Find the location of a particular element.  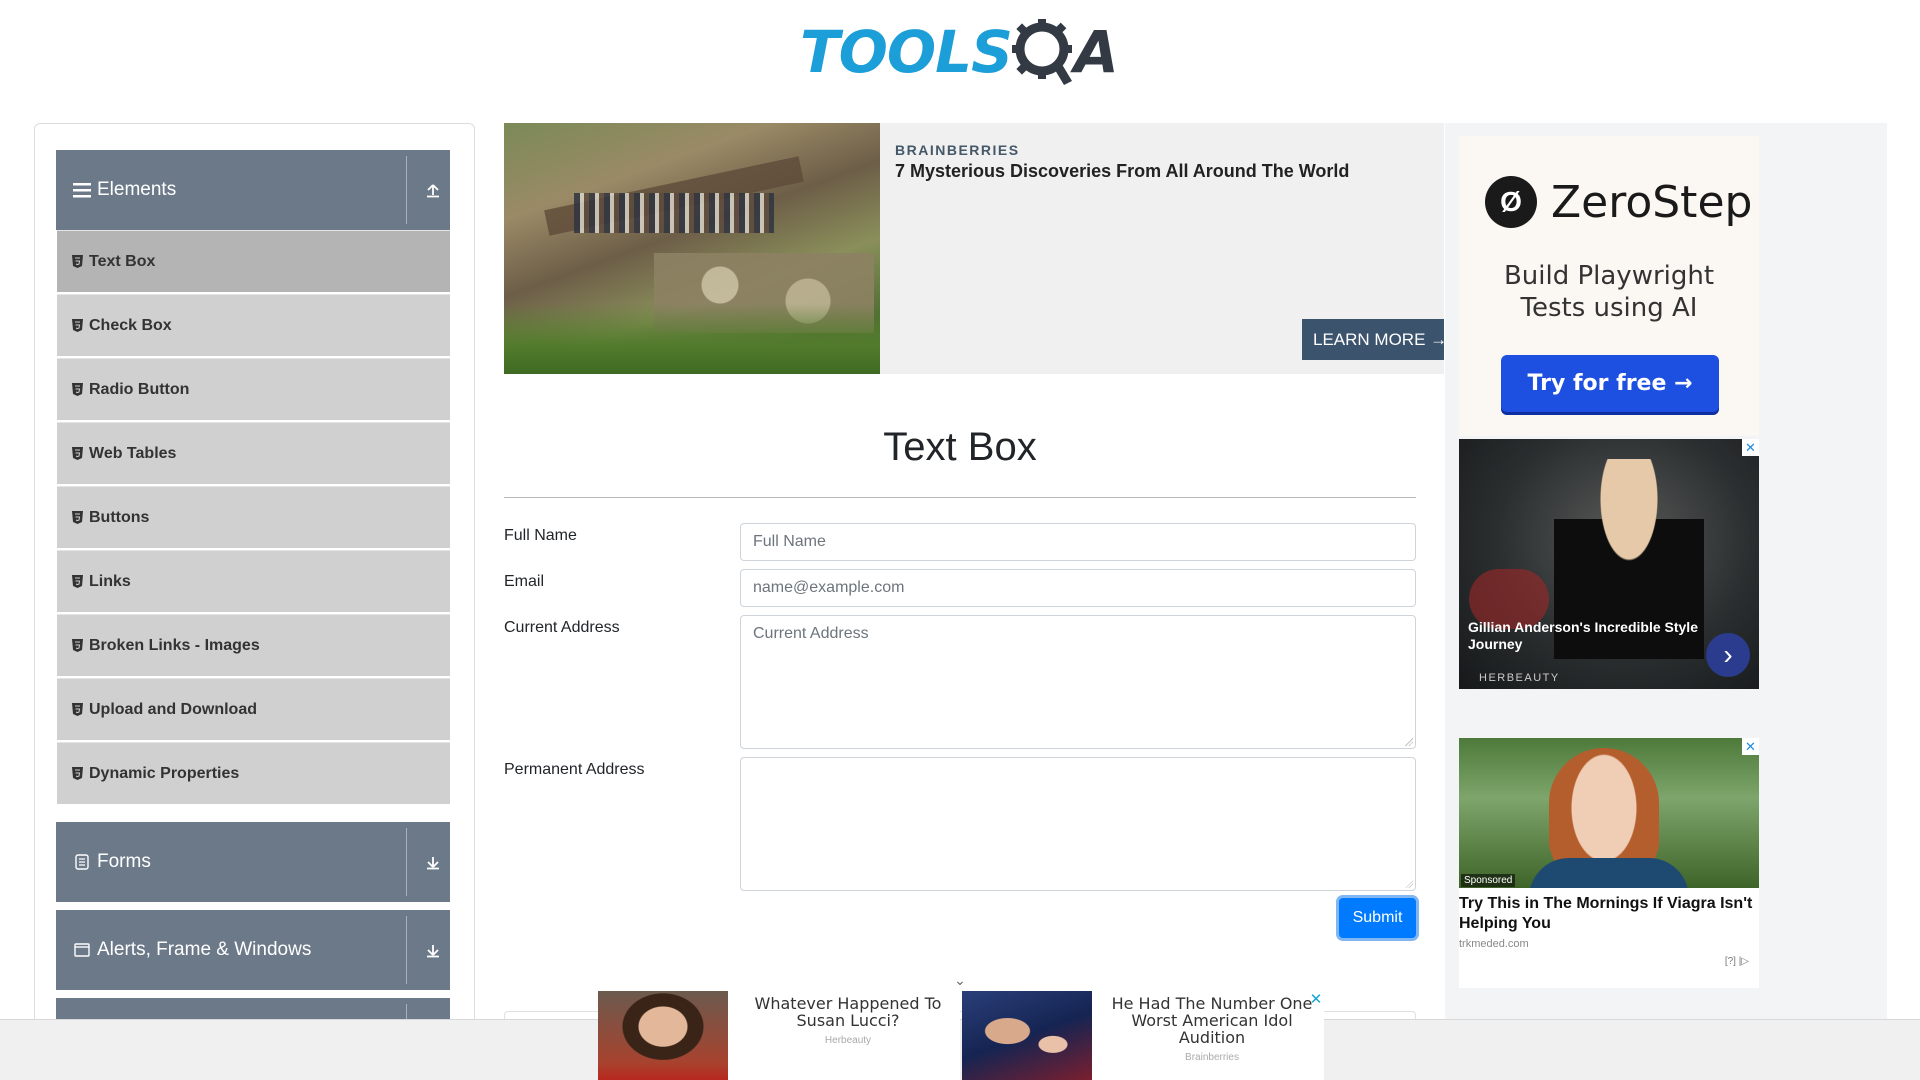

sidebar-item-web-tables: Web Tables is located at coordinates (253, 453).